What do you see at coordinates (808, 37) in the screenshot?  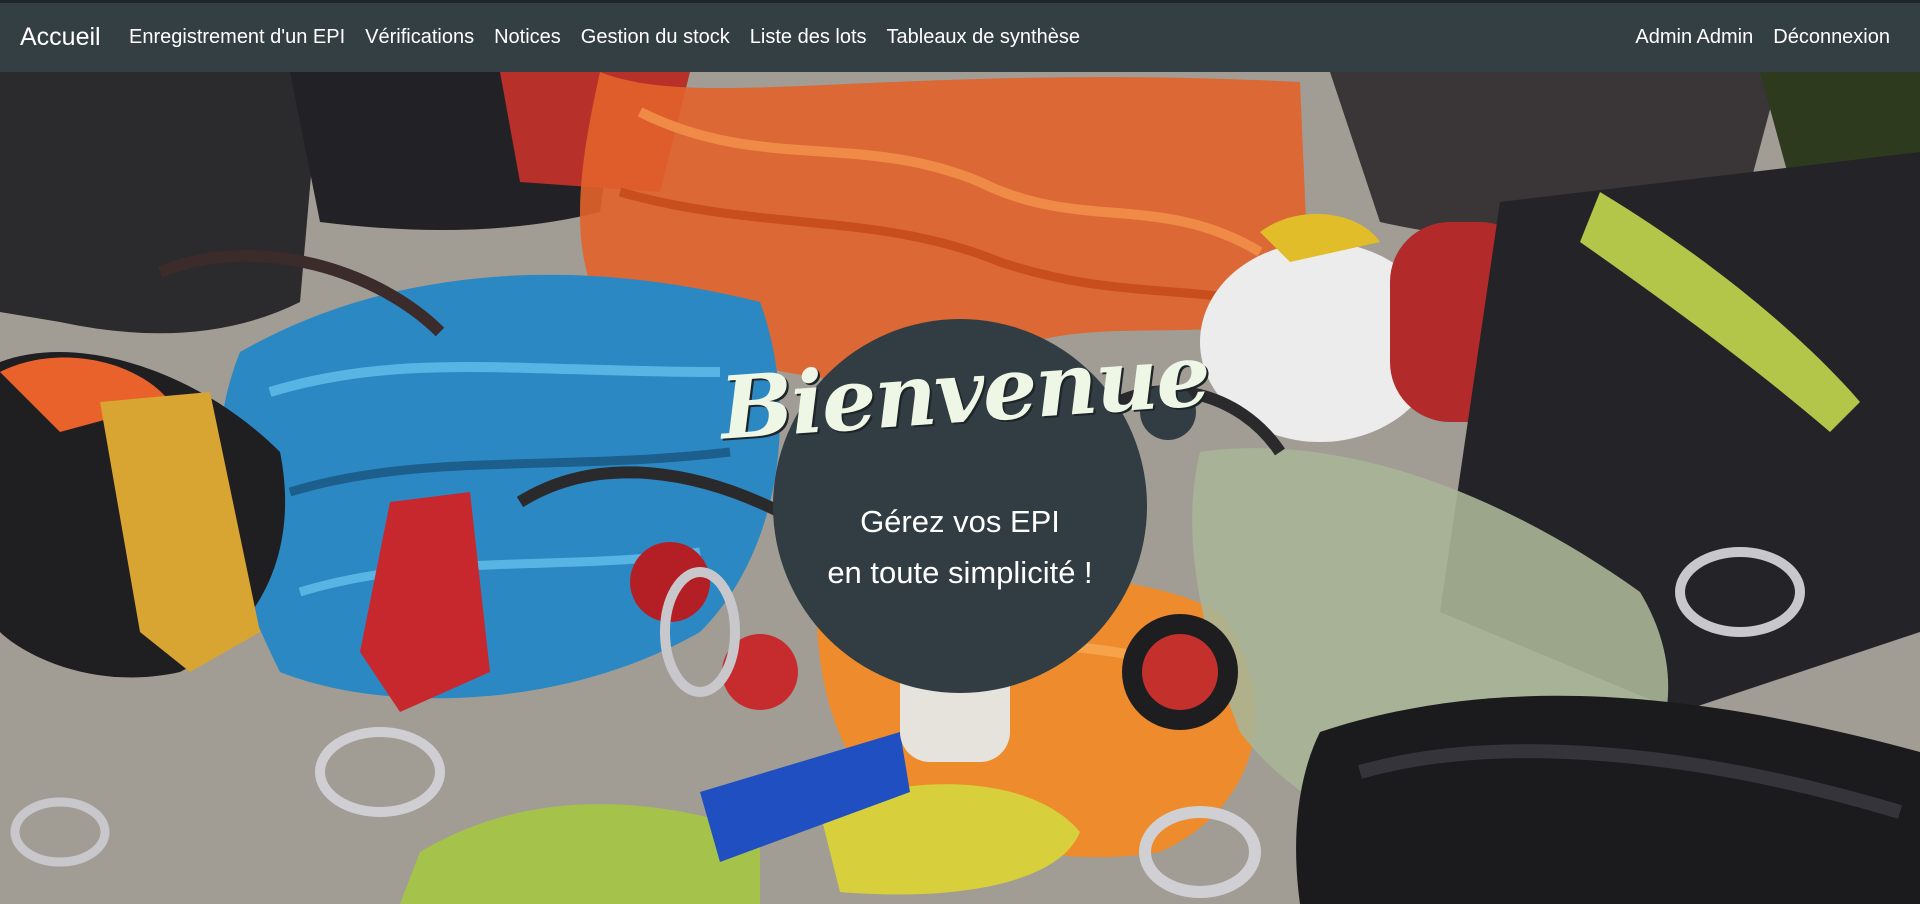 I see `nav-link-liste-lots: Liste des lots` at bounding box center [808, 37].